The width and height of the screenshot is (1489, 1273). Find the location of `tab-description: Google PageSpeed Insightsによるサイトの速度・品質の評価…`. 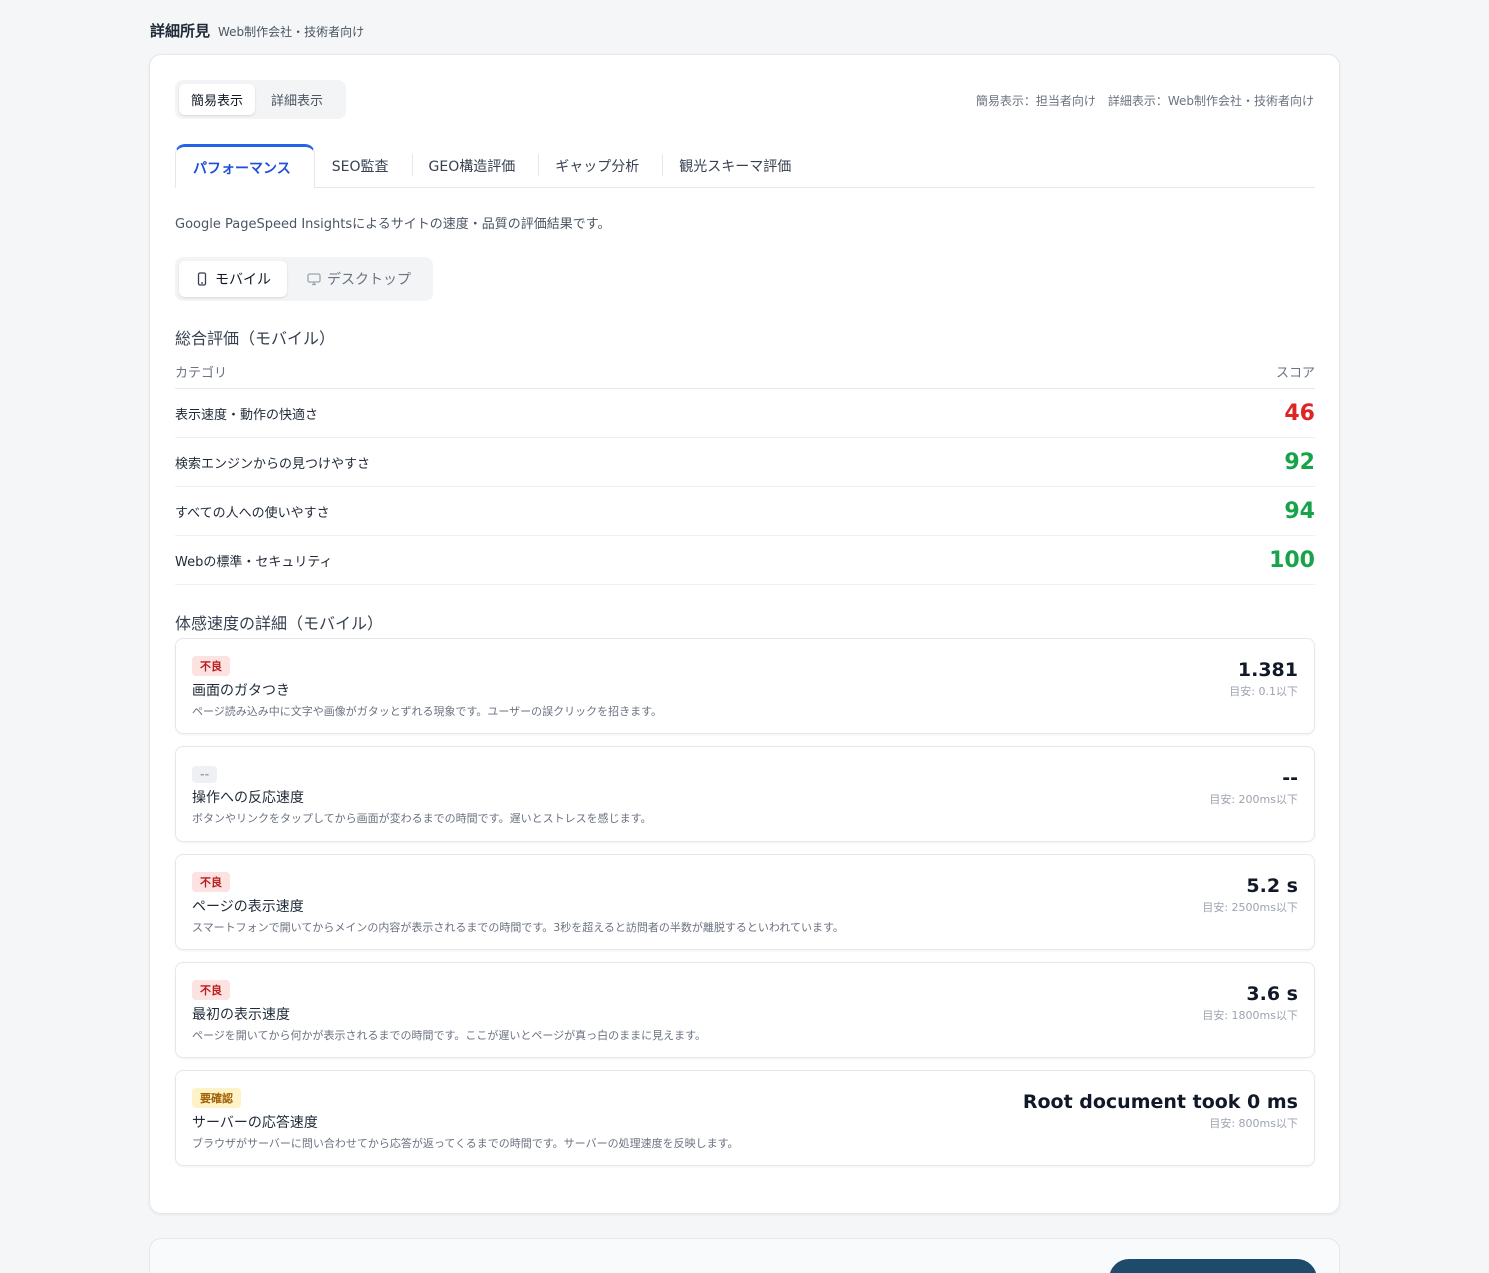

tab-description: Google PageSpeed Insightsによるサイトの速度・品質の評価… is located at coordinates (393, 224).